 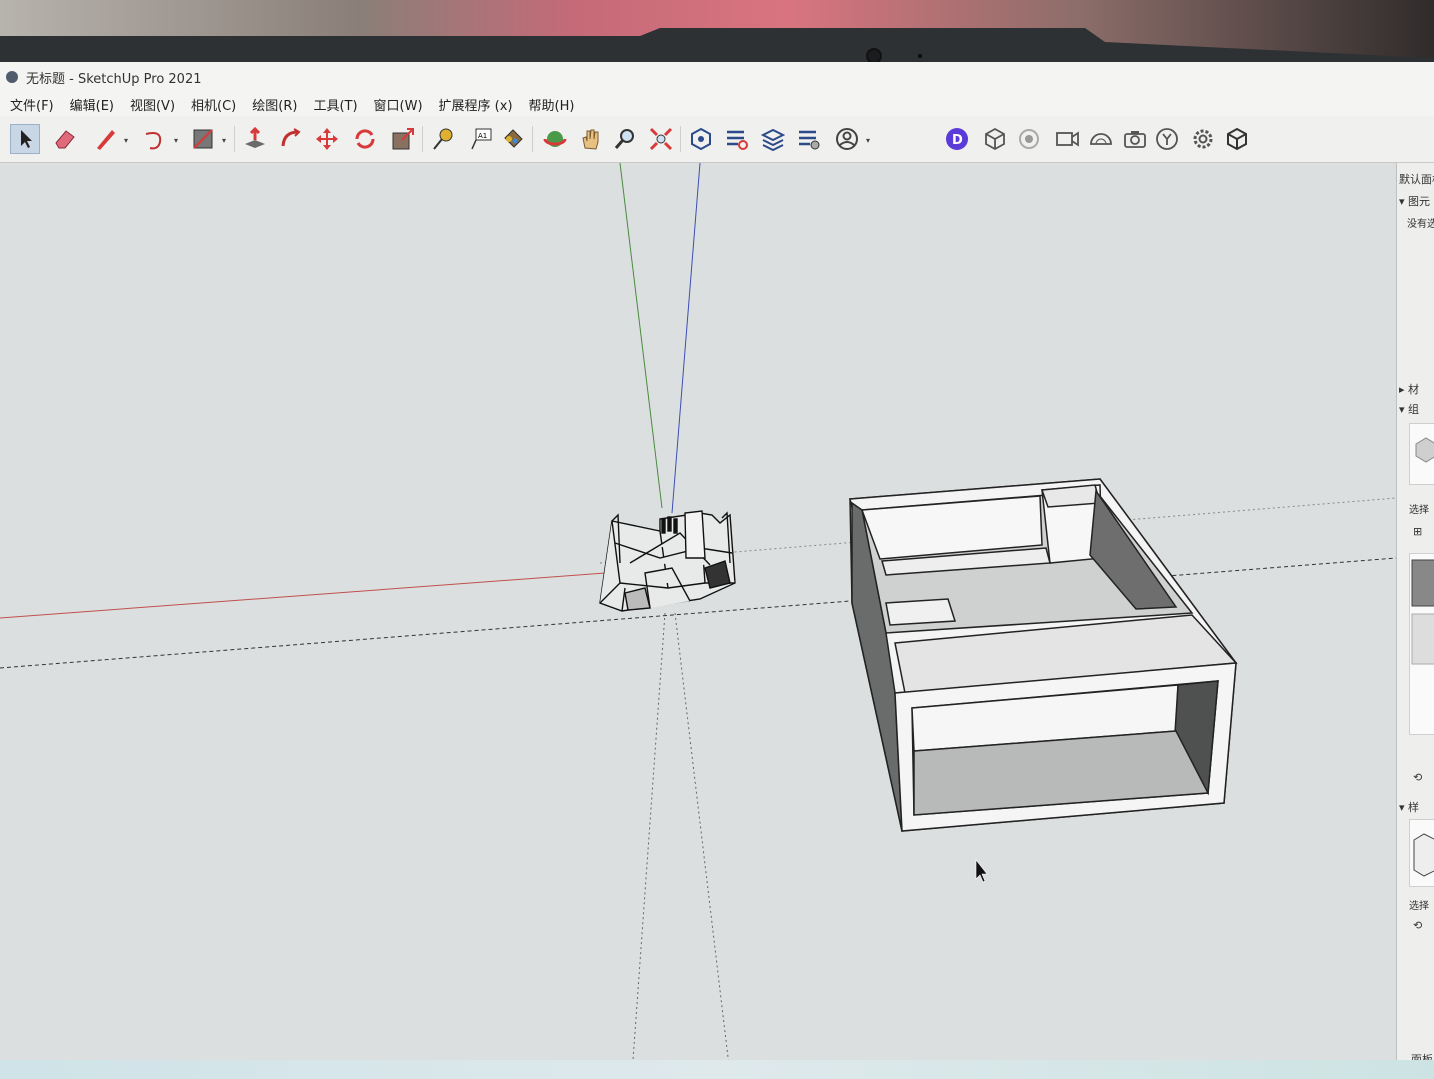 I want to click on scale-tool-button, so click(x=403, y=139).